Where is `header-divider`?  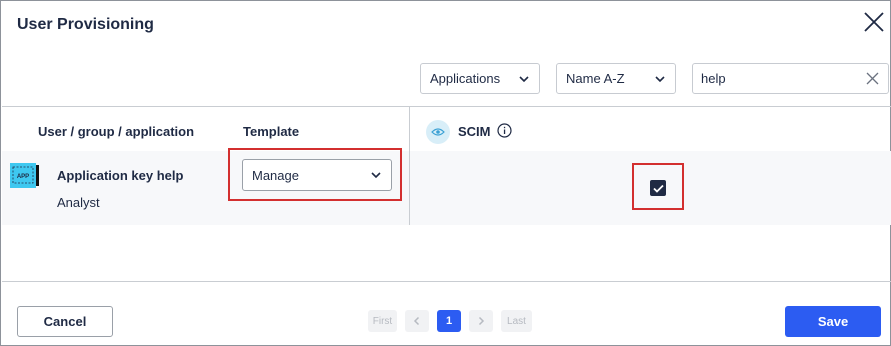 header-divider is located at coordinates (446, 106).